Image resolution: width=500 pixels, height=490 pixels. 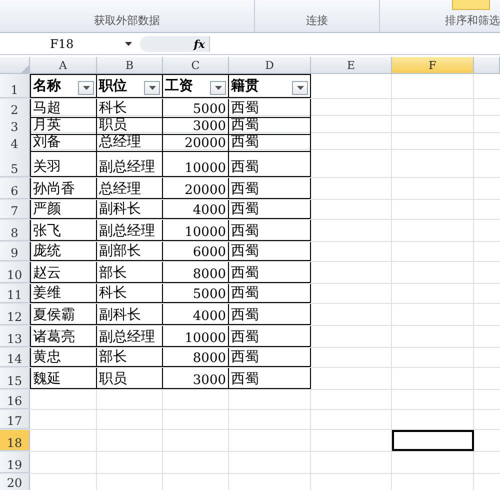 What do you see at coordinates (130, 293) in the screenshot?
I see `table-cell: 科长` at bounding box center [130, 293].